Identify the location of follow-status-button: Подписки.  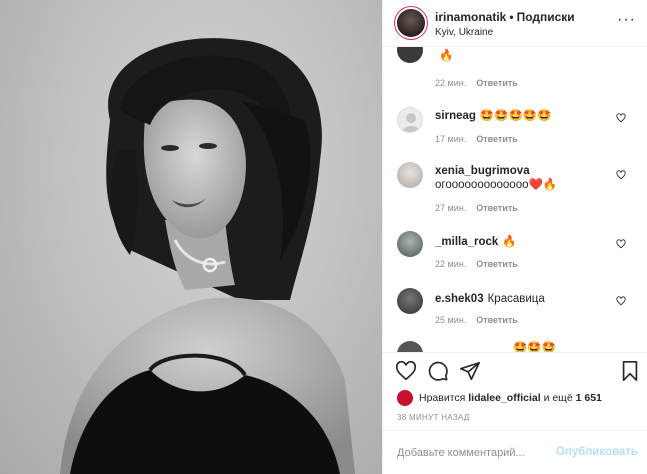
(546, 17).